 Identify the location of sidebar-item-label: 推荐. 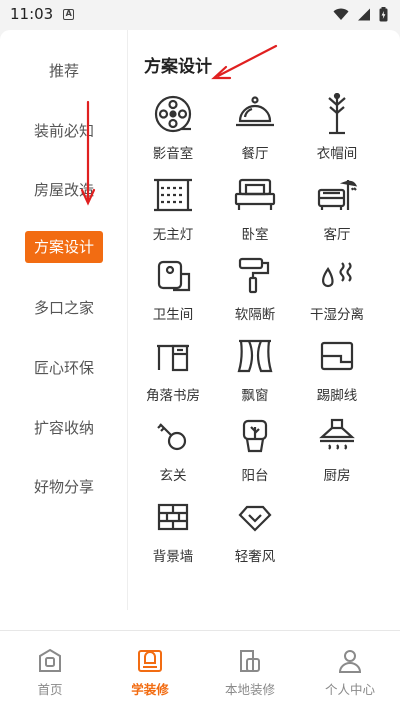
(63, 70).